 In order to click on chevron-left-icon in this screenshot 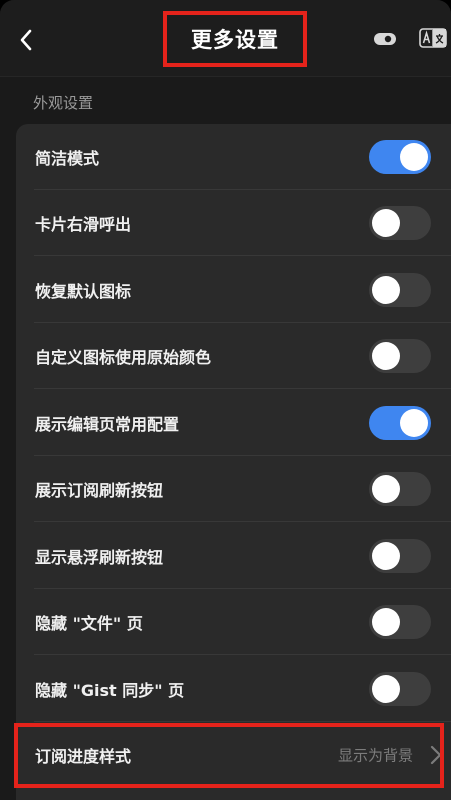, I will do `click(26, 40)`.